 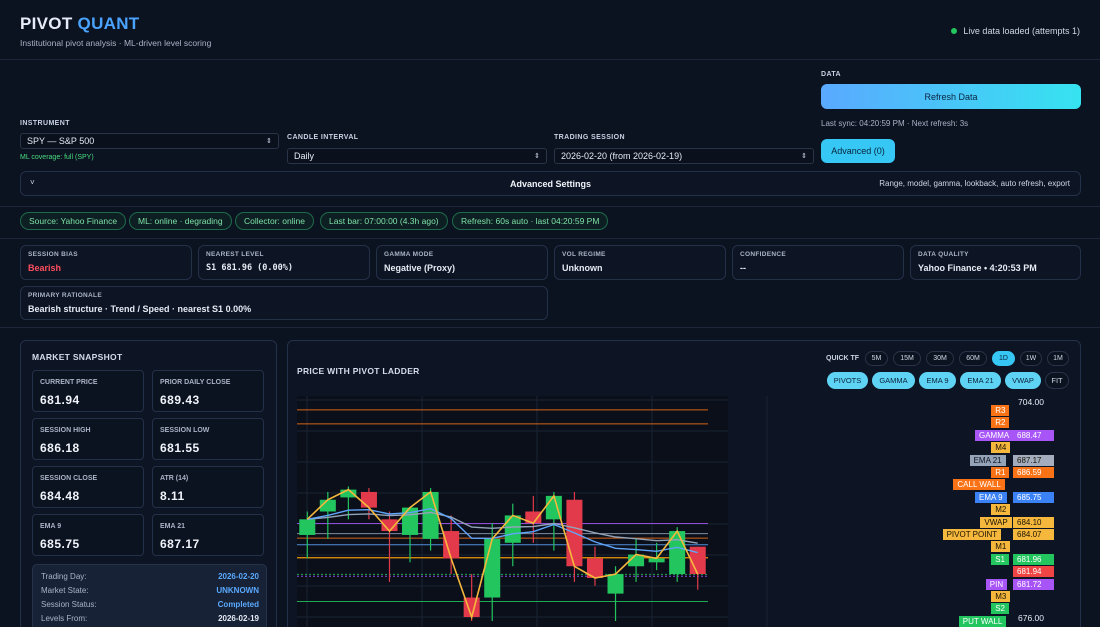 What do you see at coordinates (284, 262) in the screenshot?
I see `metric-card-nearest-level: NEAREST LEVEL S1 681.96 (0.00%)` at bounding box center [284, 262].